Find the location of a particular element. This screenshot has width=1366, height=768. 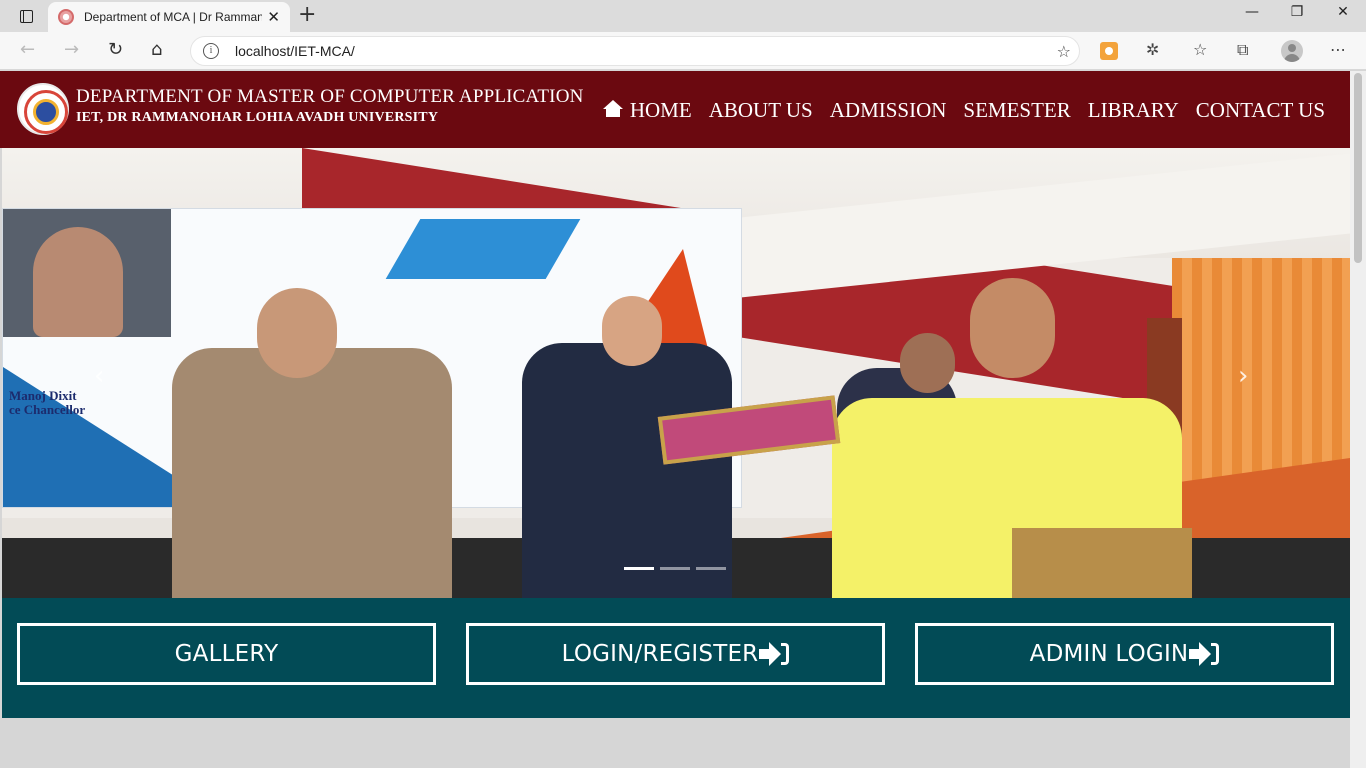

collections-icon: ⧉ is located at coordinates (1242, 50).